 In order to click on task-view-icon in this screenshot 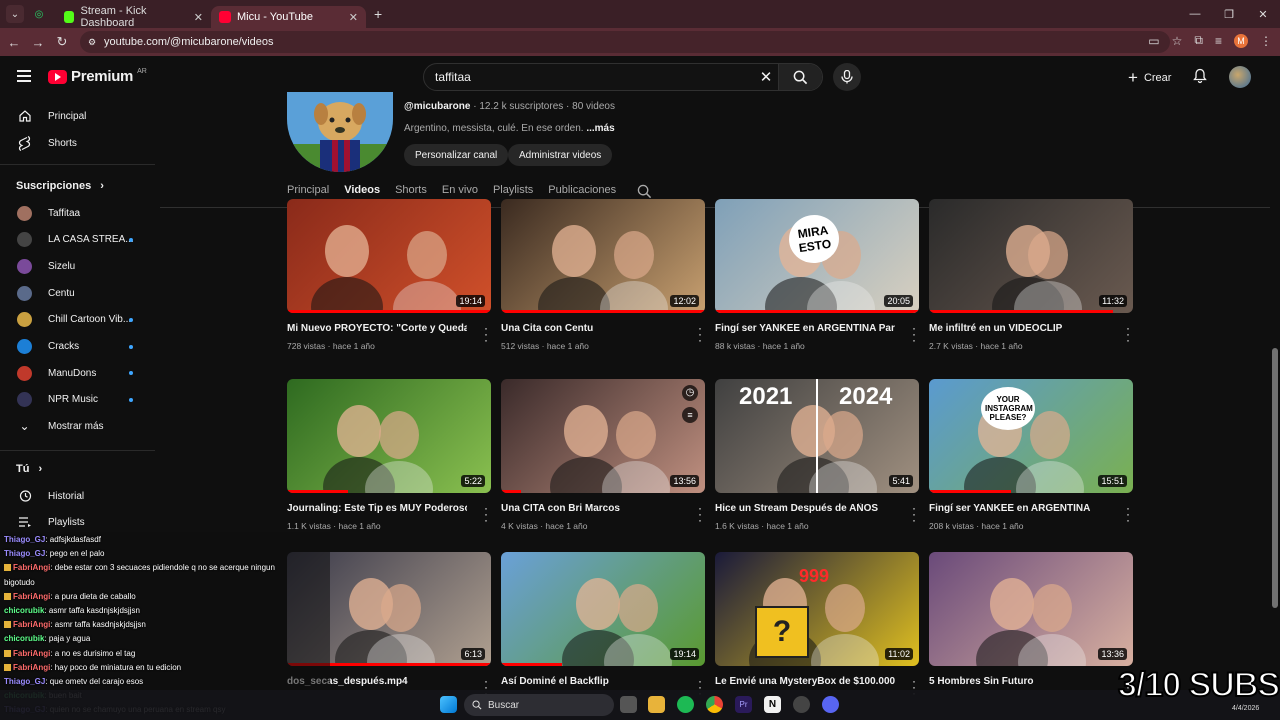, I will do `click(628, 704)`.